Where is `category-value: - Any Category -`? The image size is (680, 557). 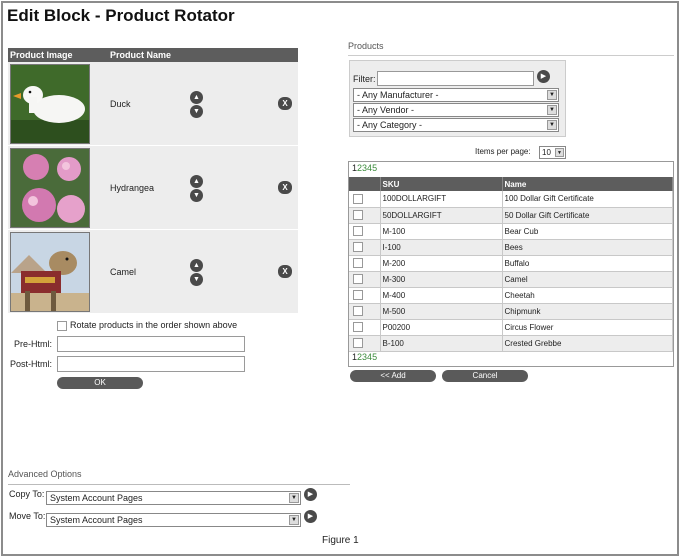
category-value: - Any Category - is located at coordinates (390, 125).